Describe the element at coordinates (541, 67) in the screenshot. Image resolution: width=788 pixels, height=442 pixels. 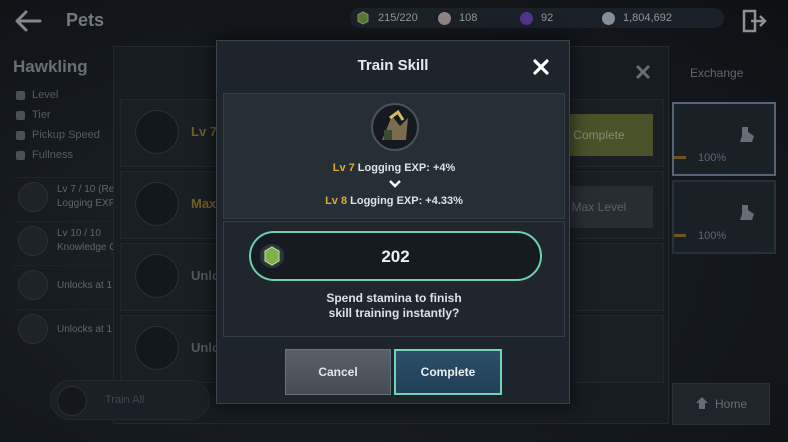
I see `close-icon` at that location.